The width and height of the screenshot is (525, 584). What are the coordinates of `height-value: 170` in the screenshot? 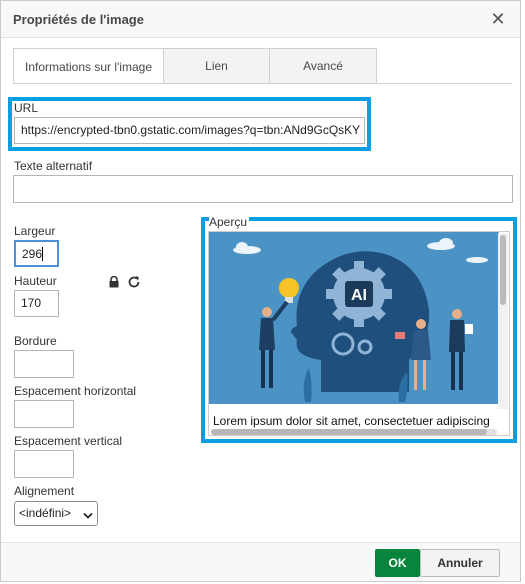 It's located at (31, 303).